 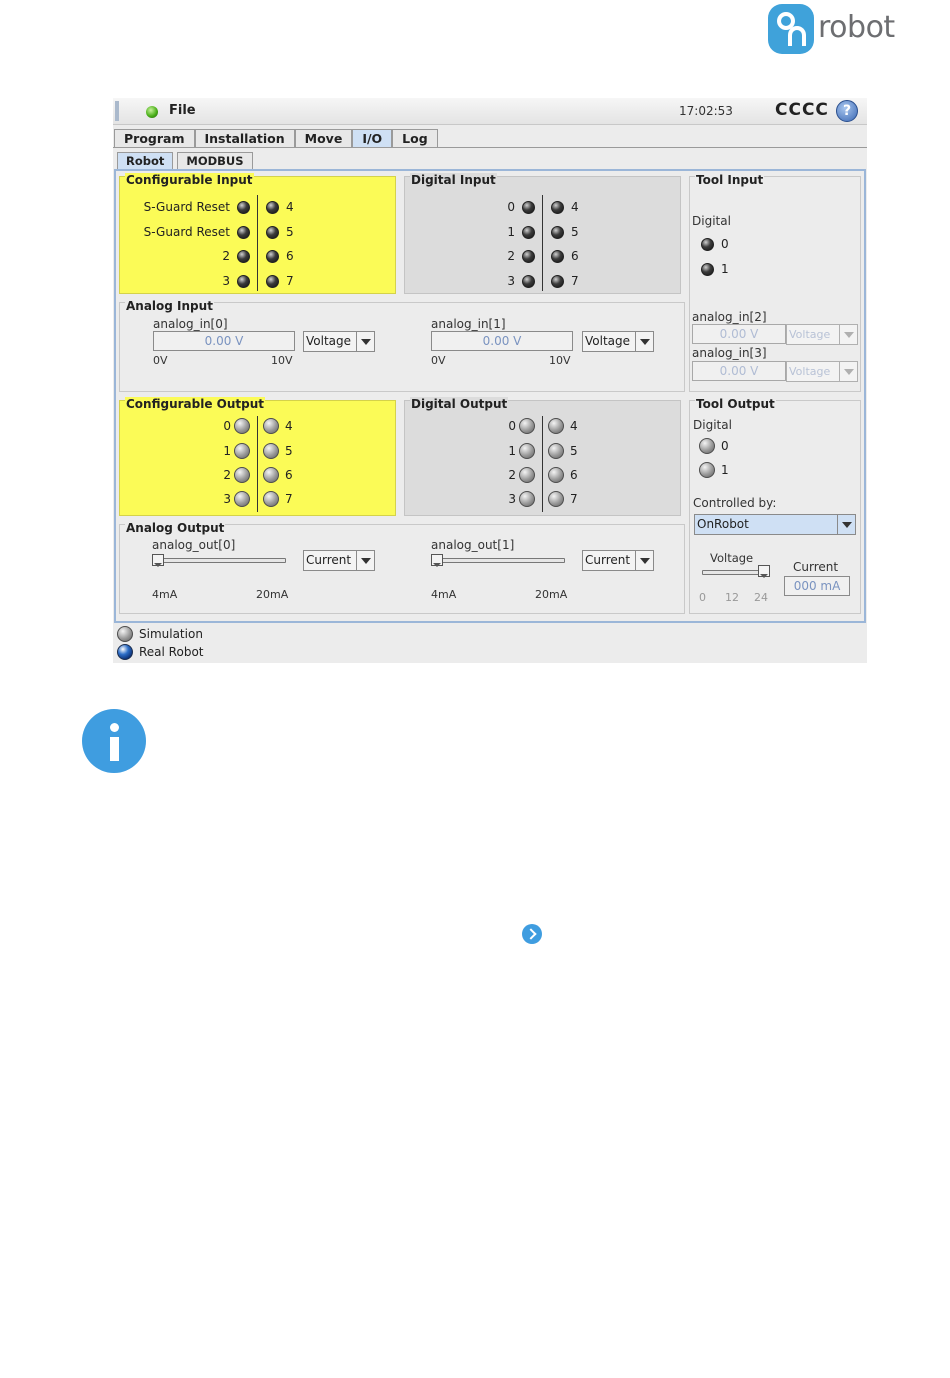 I want to click on file-menu: File, so click(x=182, y=110).